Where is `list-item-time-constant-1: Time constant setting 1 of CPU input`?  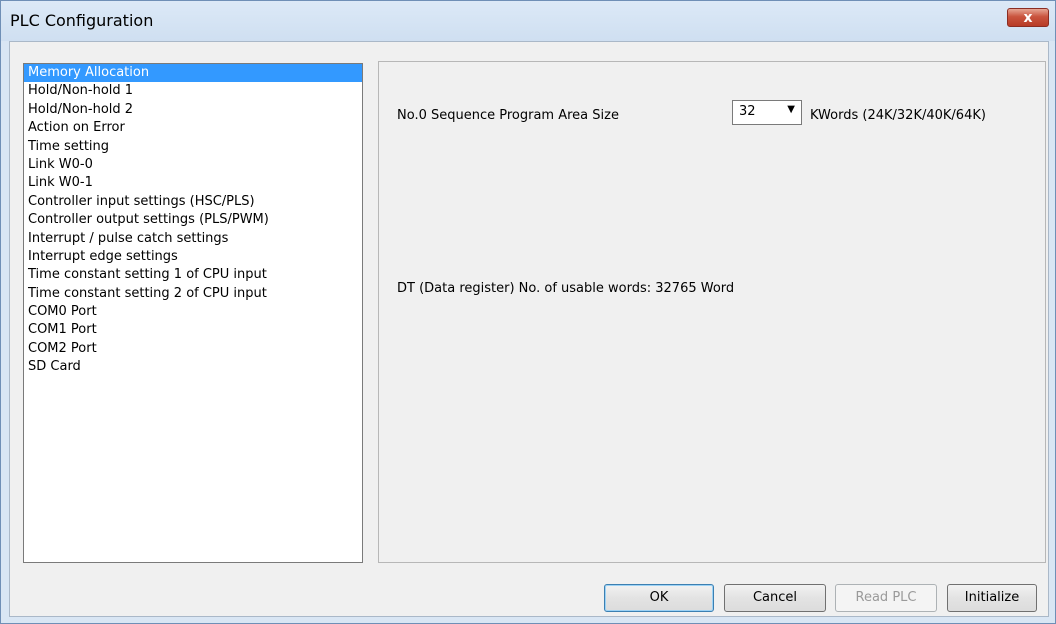 list-item-time-constant-1: Time constant setting 1 of CPU input is located at coordinates (193, 275).